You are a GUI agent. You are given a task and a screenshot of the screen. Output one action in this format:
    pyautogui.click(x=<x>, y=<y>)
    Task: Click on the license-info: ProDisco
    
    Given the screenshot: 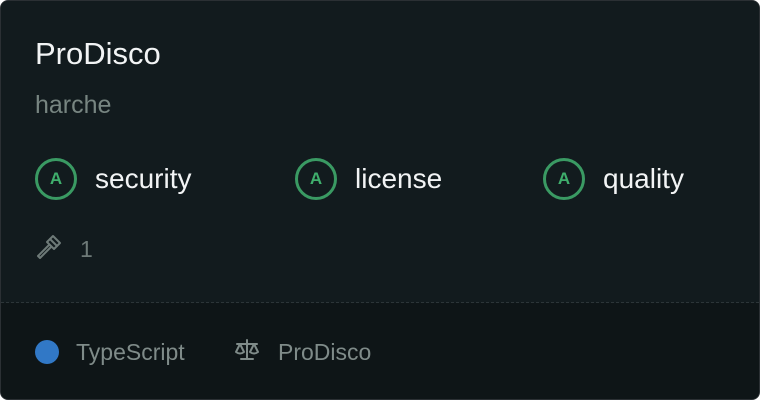 What is the action you would take?
    pyautogui.click(x=302, y=352)
    